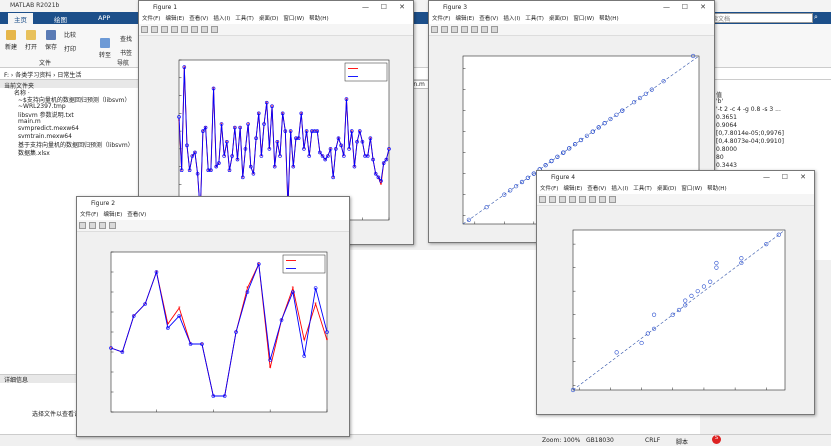 The height and width of the screenshot is (446, 831). Describe the element at coordinates (561, 440) in the screenshot. I see `zoom-status: Zoom: 100%` at that location.